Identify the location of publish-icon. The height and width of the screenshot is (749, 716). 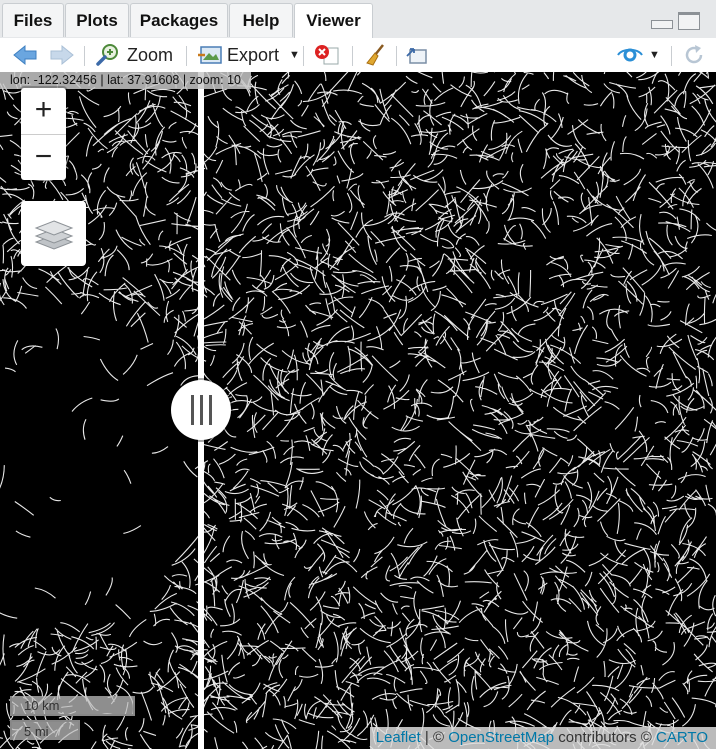
(630, 55).